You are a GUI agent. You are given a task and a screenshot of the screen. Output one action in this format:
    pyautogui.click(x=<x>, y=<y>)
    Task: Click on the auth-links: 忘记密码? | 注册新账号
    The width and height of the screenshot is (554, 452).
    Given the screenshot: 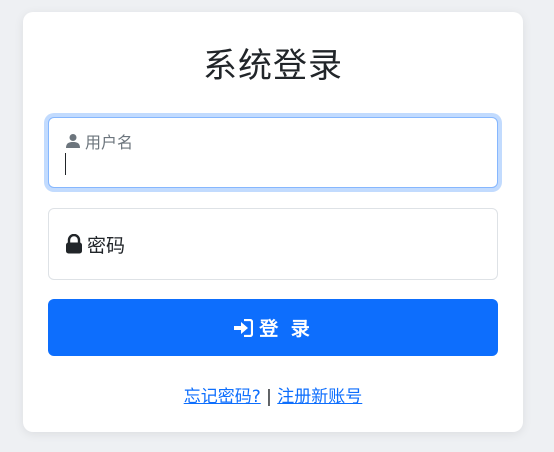 What is the action you would take?
    pyautogui.click(x=273, y=394)
    